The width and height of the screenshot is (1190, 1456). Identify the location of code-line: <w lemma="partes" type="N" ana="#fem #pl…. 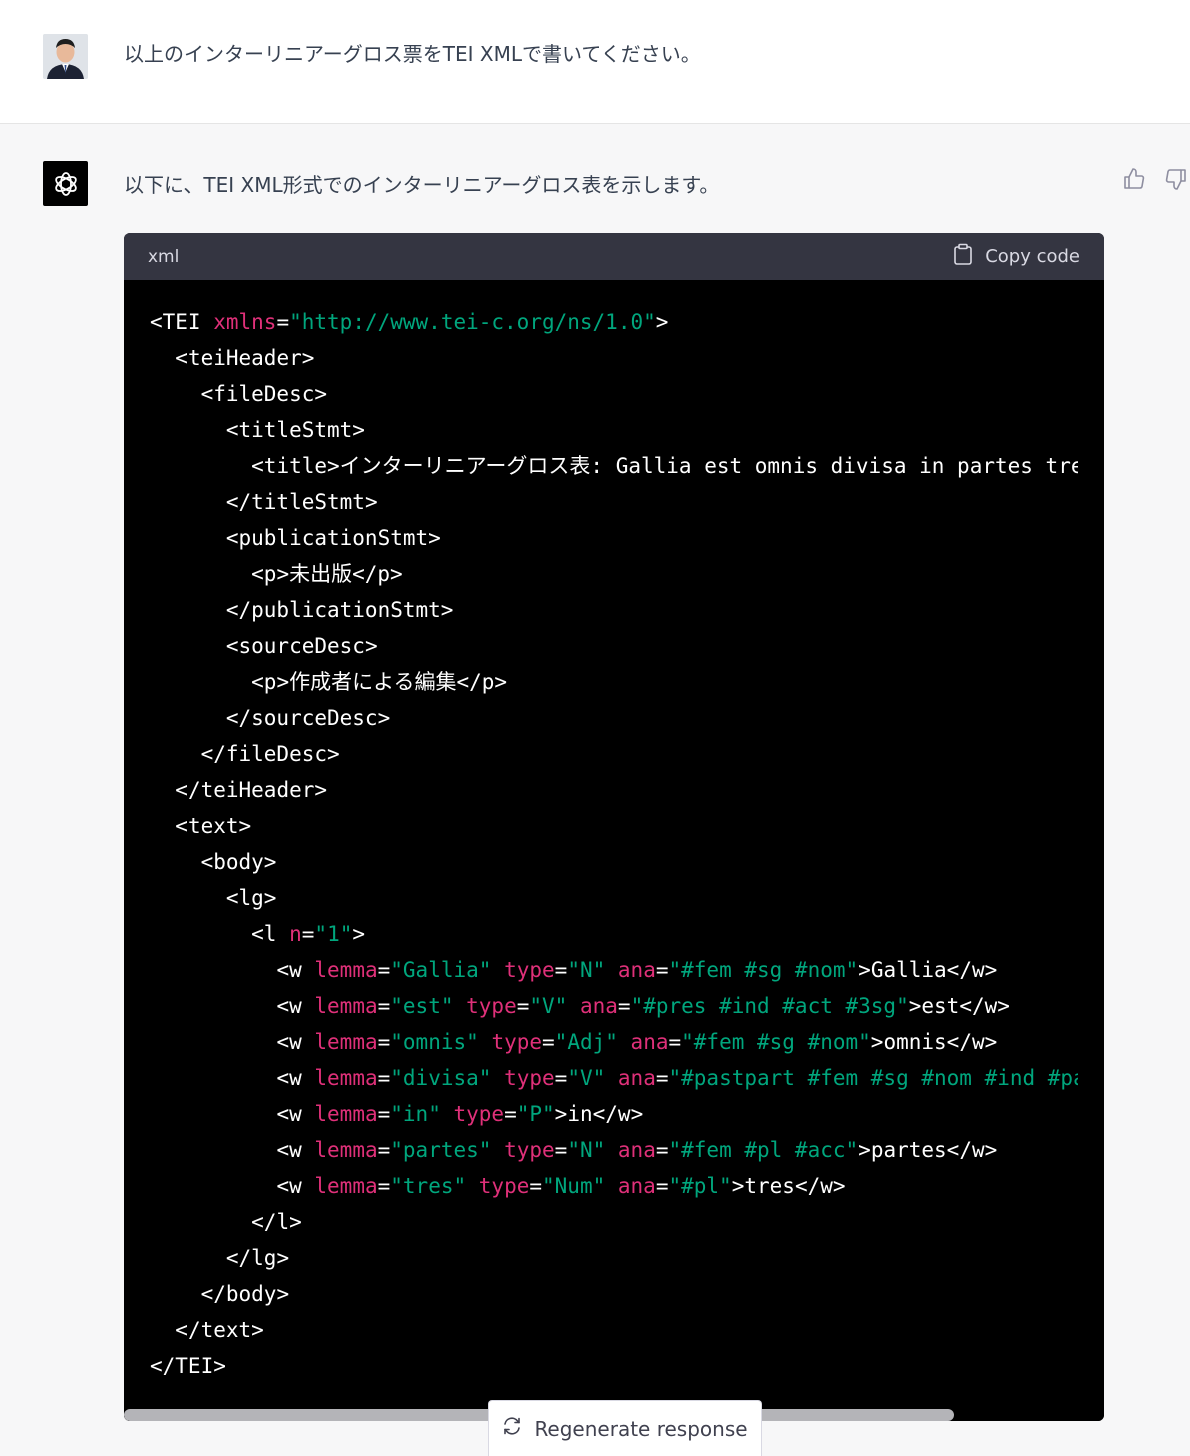
(637, 1150).